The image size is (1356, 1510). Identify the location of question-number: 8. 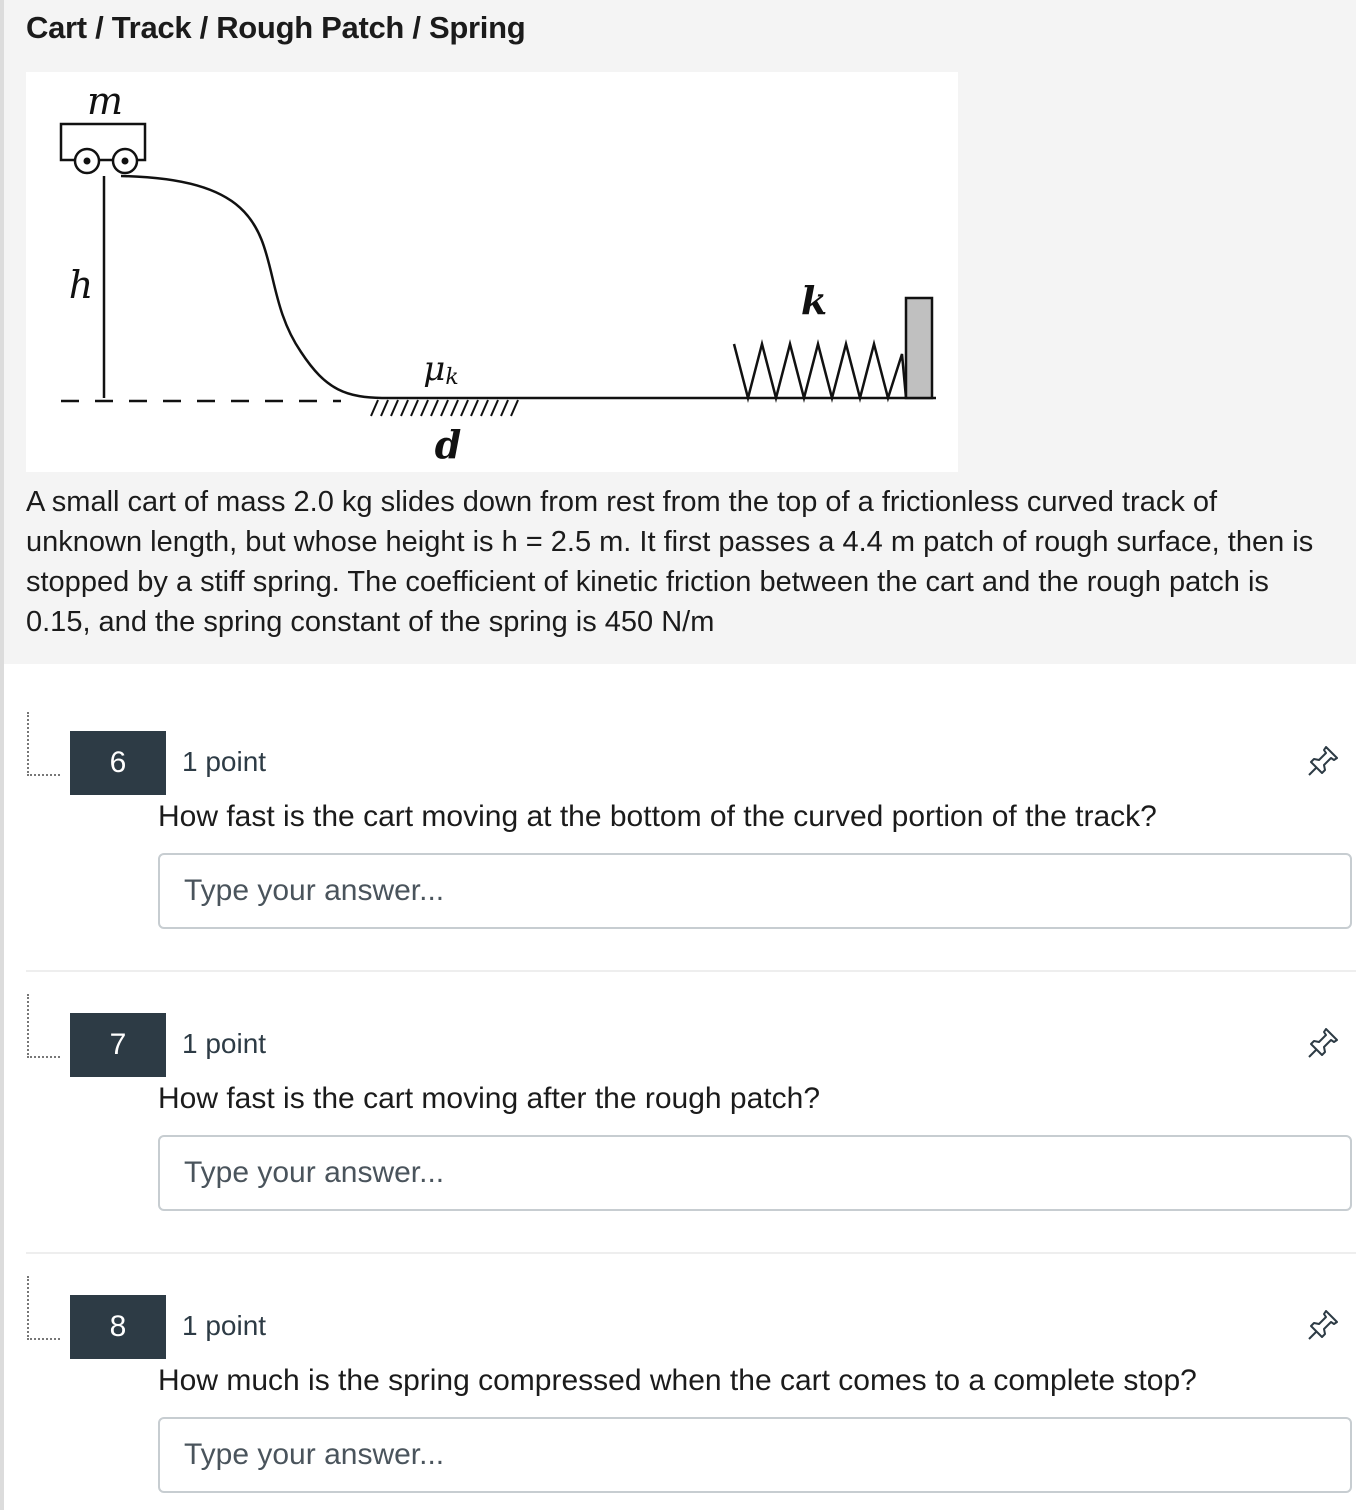
(118, 1327).